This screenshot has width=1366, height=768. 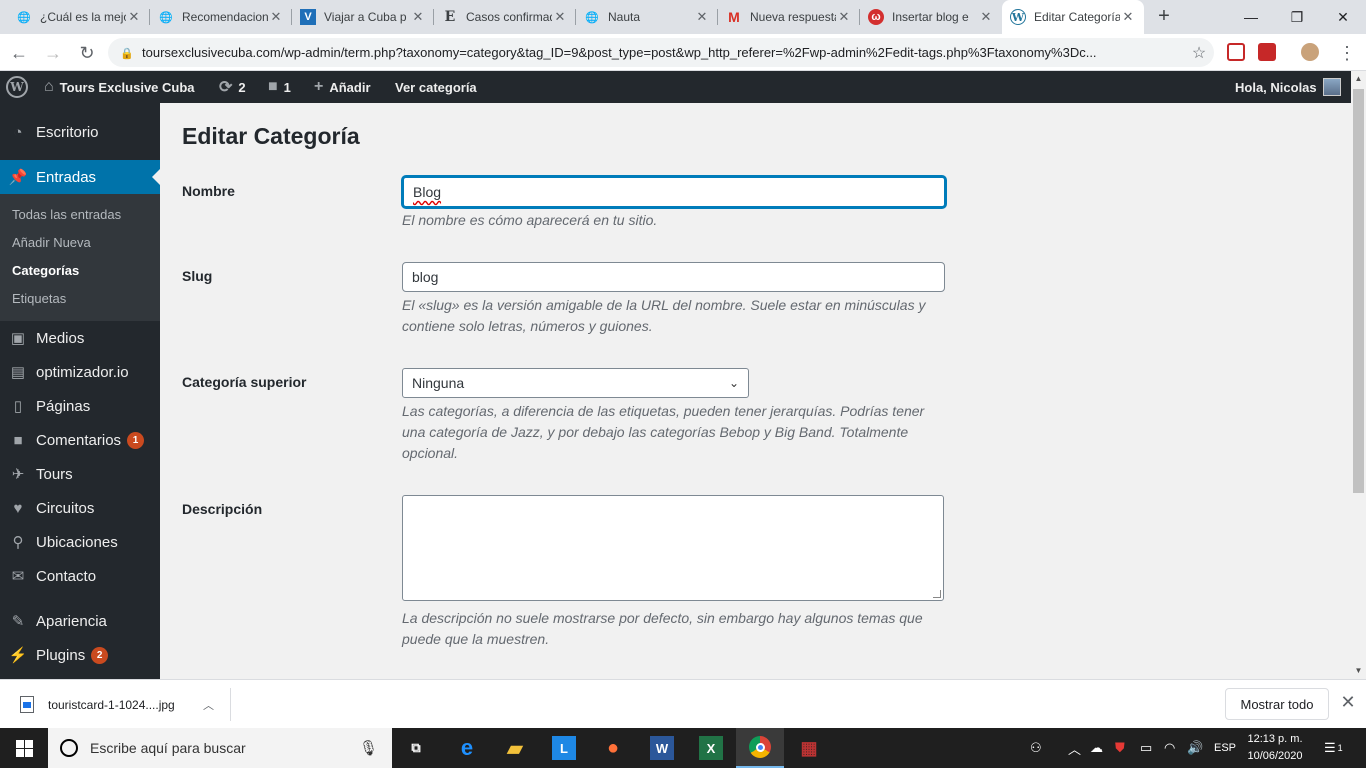 What do you see at coordinates (937, 594) in the screenshot?
I see `resize-handle` at bounding box center [937, 594].